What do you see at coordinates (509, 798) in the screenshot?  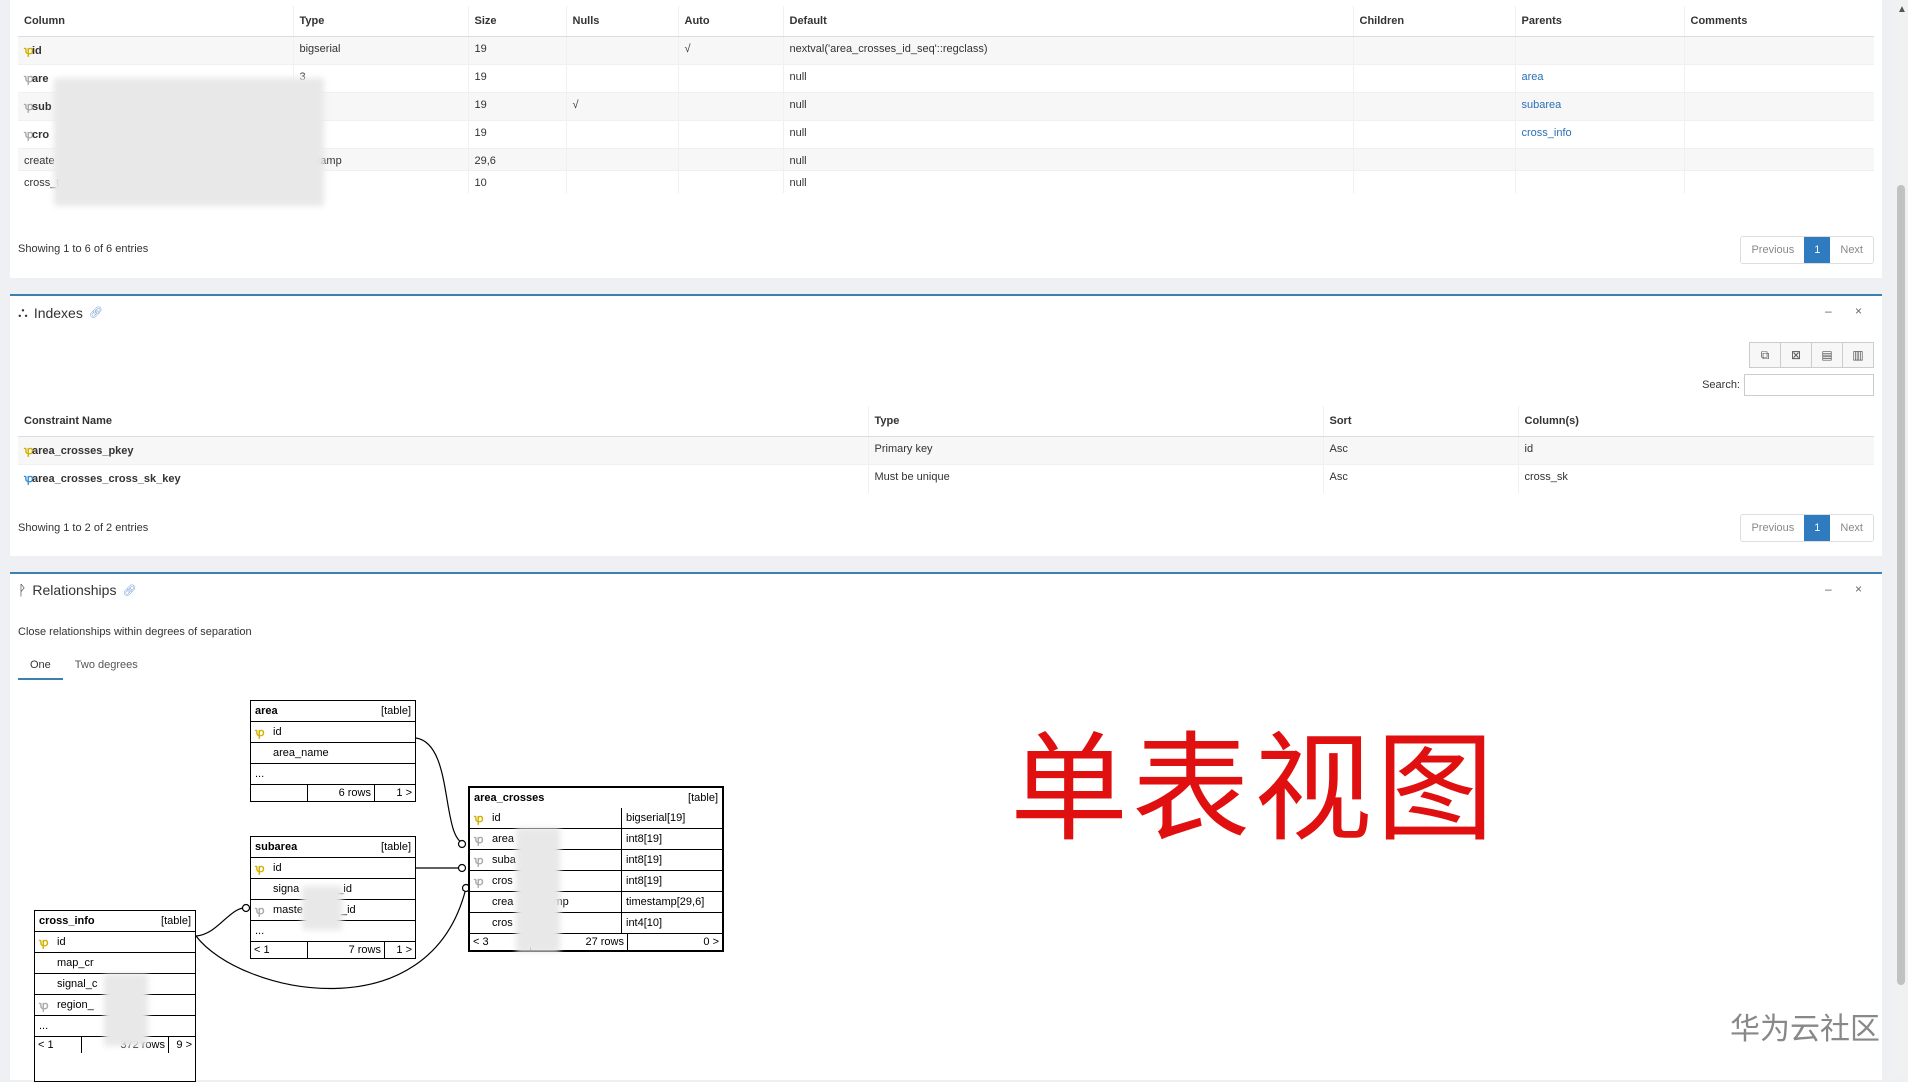 I see `erd-table-name: area_crosses` at bounding box center [509, 798].